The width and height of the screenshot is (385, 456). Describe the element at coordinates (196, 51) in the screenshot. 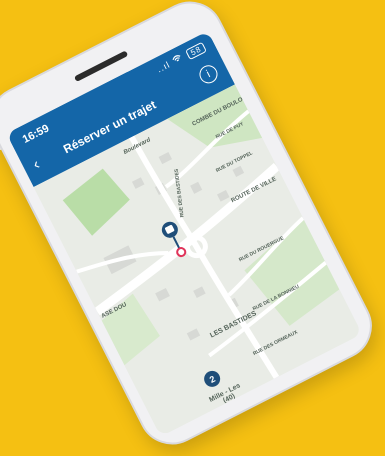

I see `battery-indicator: 58` at that location.